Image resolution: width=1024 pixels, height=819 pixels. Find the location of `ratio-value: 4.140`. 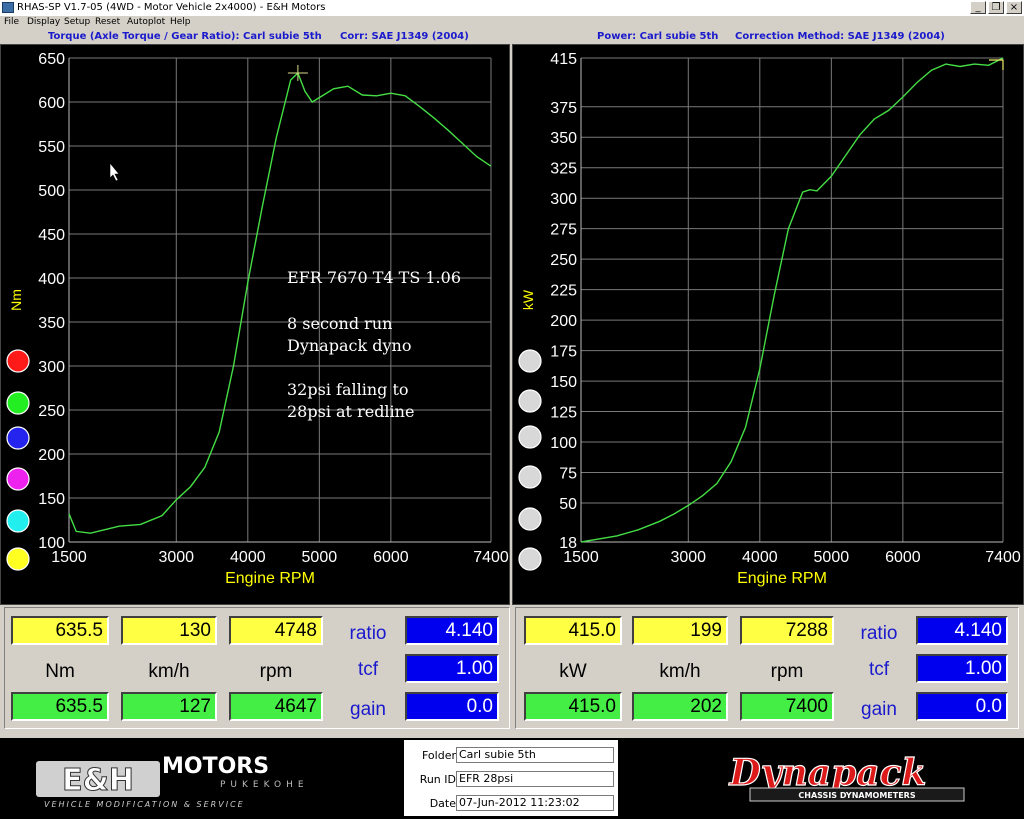

ratio-value: 4.140 is located at coordinates (452, 630).